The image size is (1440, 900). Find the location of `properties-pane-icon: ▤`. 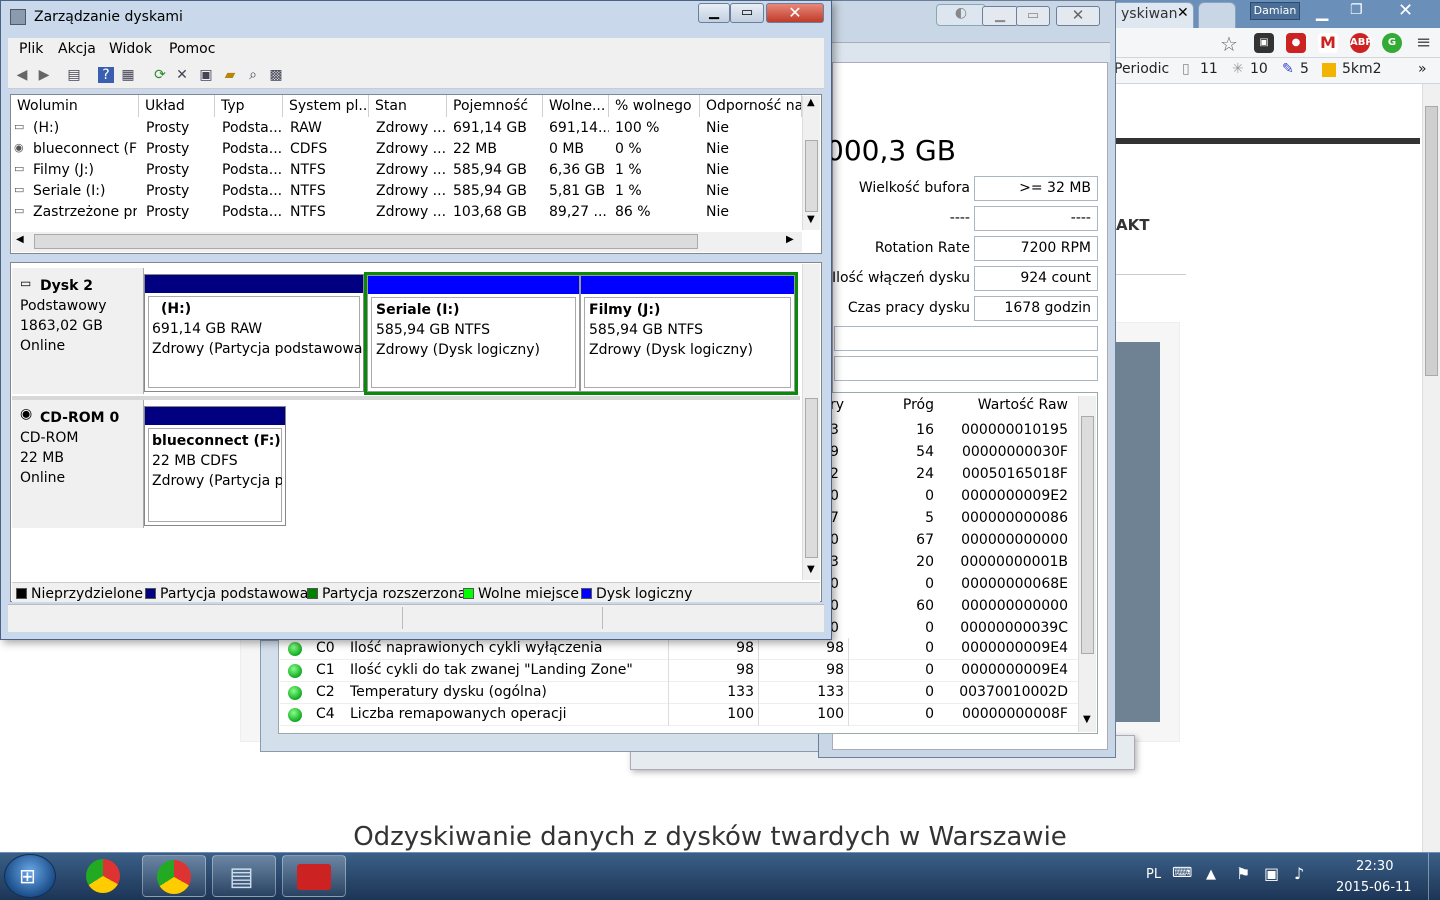

properties-pane-icon: ▤ is located at coordinates (74, 75).